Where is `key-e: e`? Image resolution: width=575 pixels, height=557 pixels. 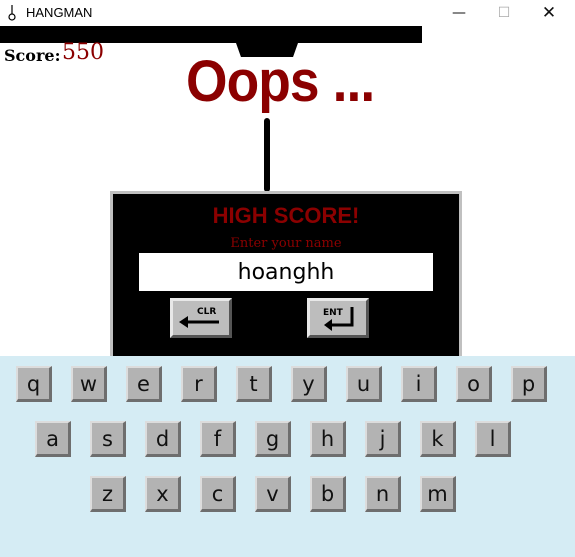 key-e: e is located at coordinates (144, 384).